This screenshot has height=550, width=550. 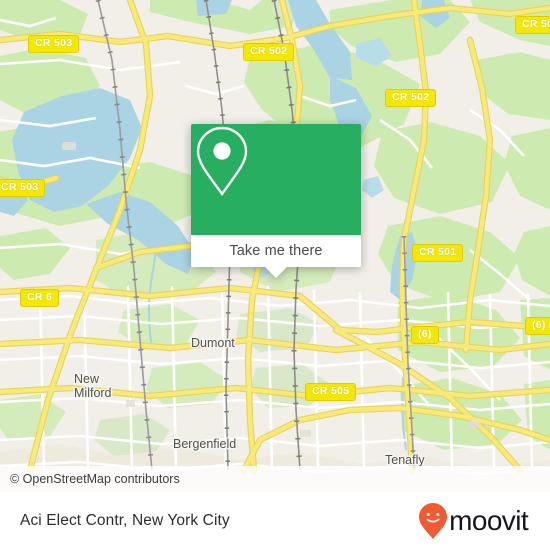 I want to click on road-shield: CR 501, so click(x=438, y=253).